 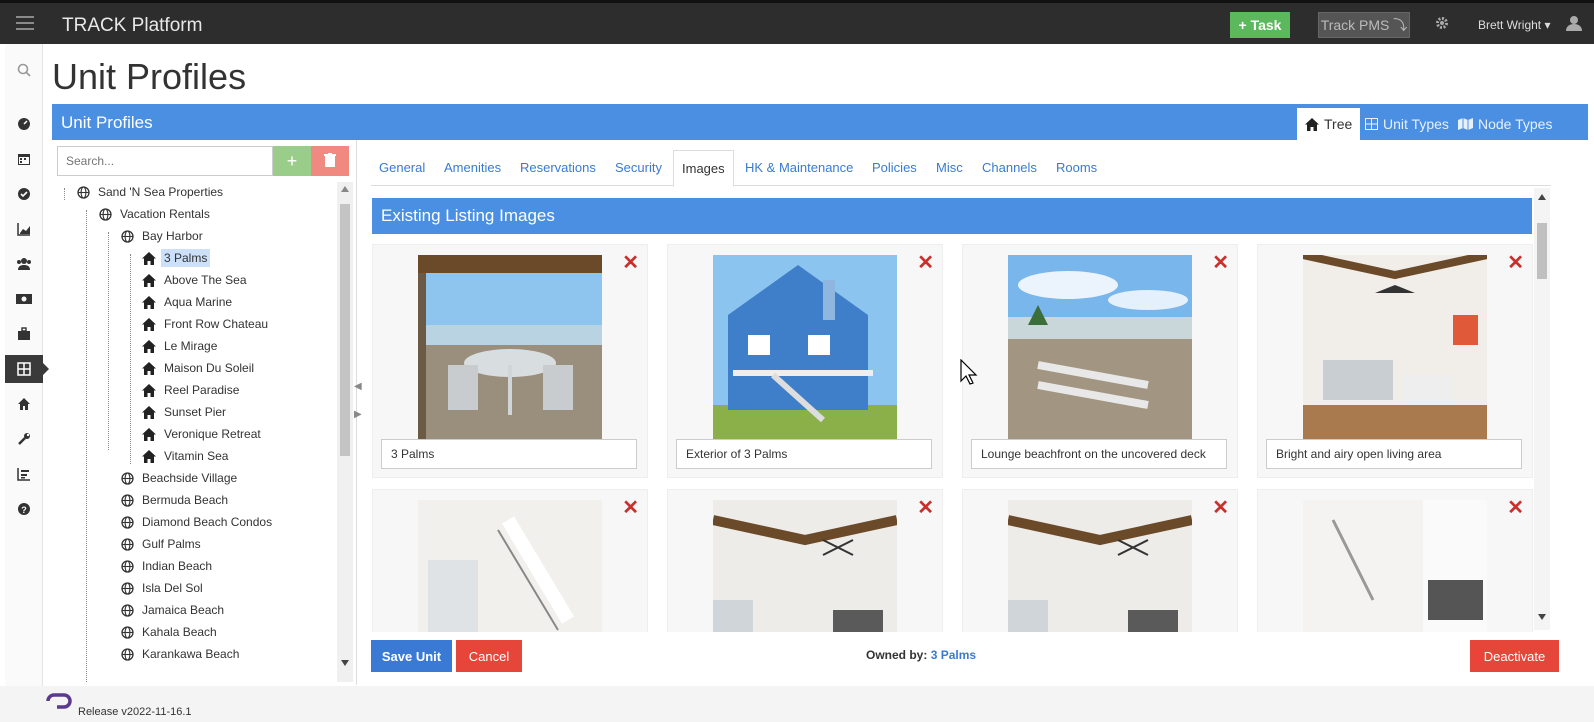 What do you see at coordinates (894, 168) in the screenshot?
I see `tab-policies: Policies` at bounding box center [894, 168].